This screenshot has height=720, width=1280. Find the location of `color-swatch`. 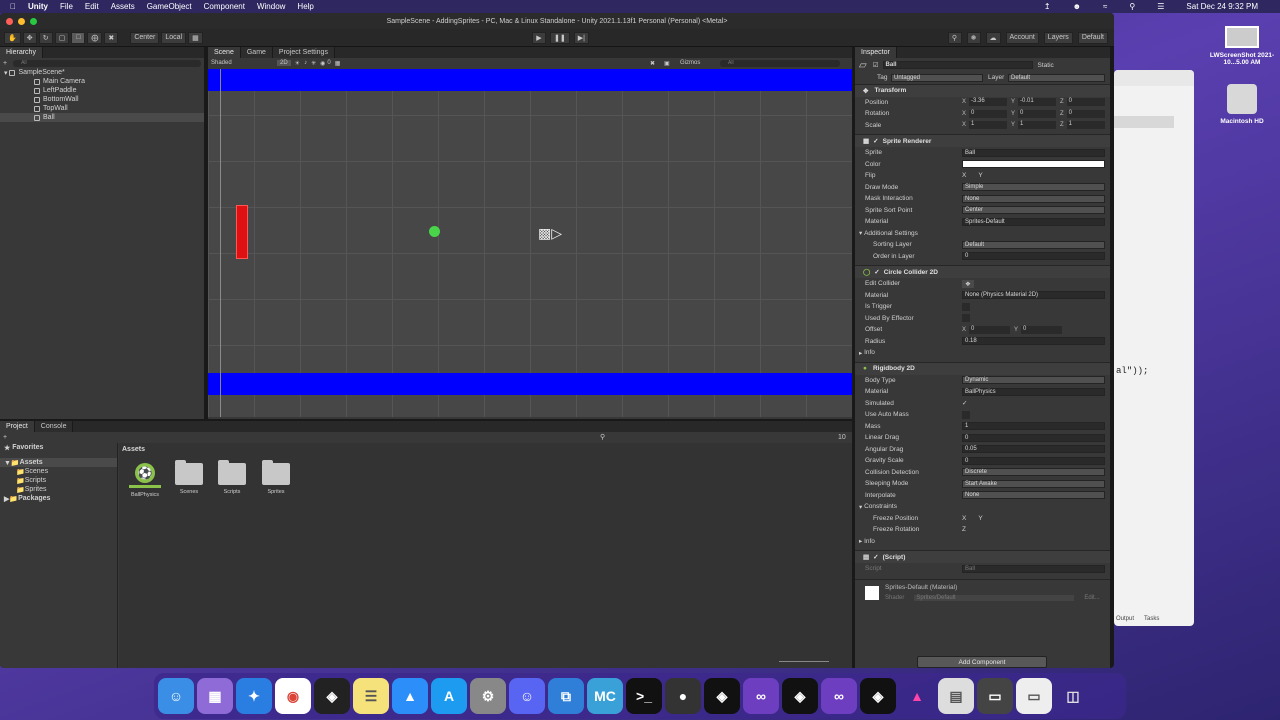

color-swatch is located at coordinates (1033, 164).